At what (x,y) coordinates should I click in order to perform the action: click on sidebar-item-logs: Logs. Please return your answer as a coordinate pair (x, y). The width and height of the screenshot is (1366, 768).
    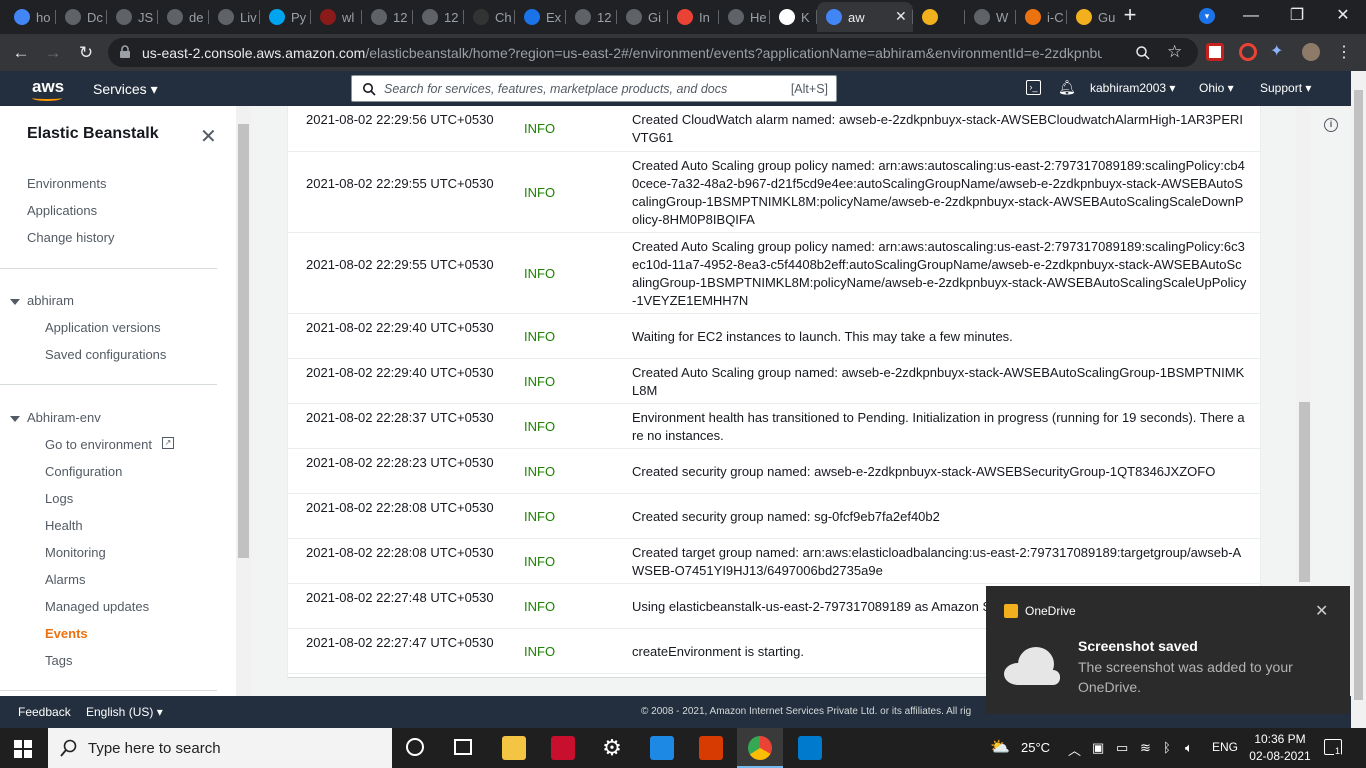
    Looking at the image, I should click on (59, 498).